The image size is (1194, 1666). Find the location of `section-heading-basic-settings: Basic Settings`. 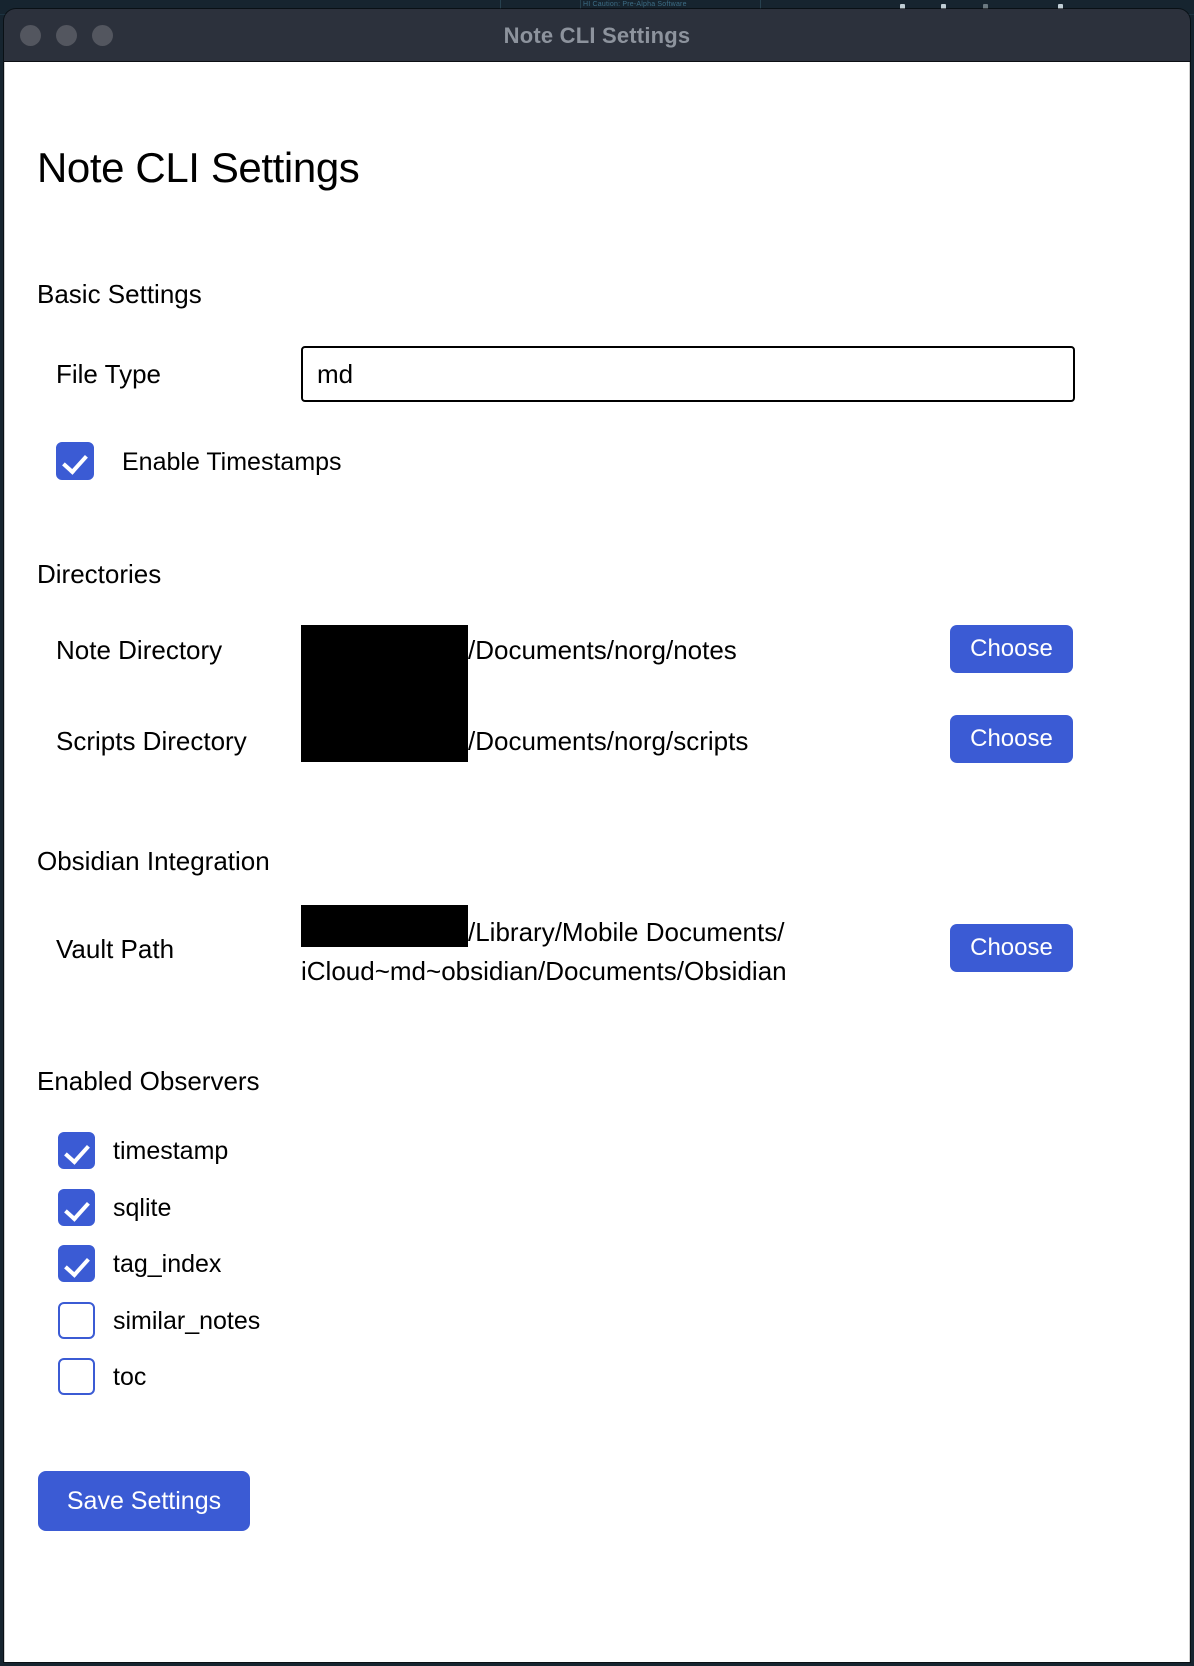

section-heading-basic-settings: Basic Settings is located at coordinates (119, 294).